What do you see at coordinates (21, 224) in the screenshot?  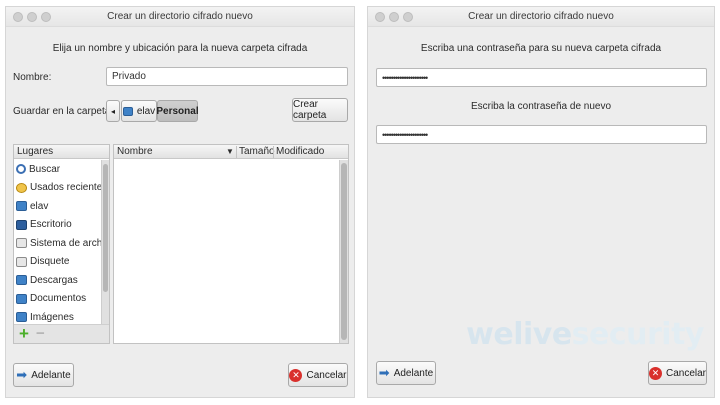 I see `desktop-icon` at bounding box center [21, 224].